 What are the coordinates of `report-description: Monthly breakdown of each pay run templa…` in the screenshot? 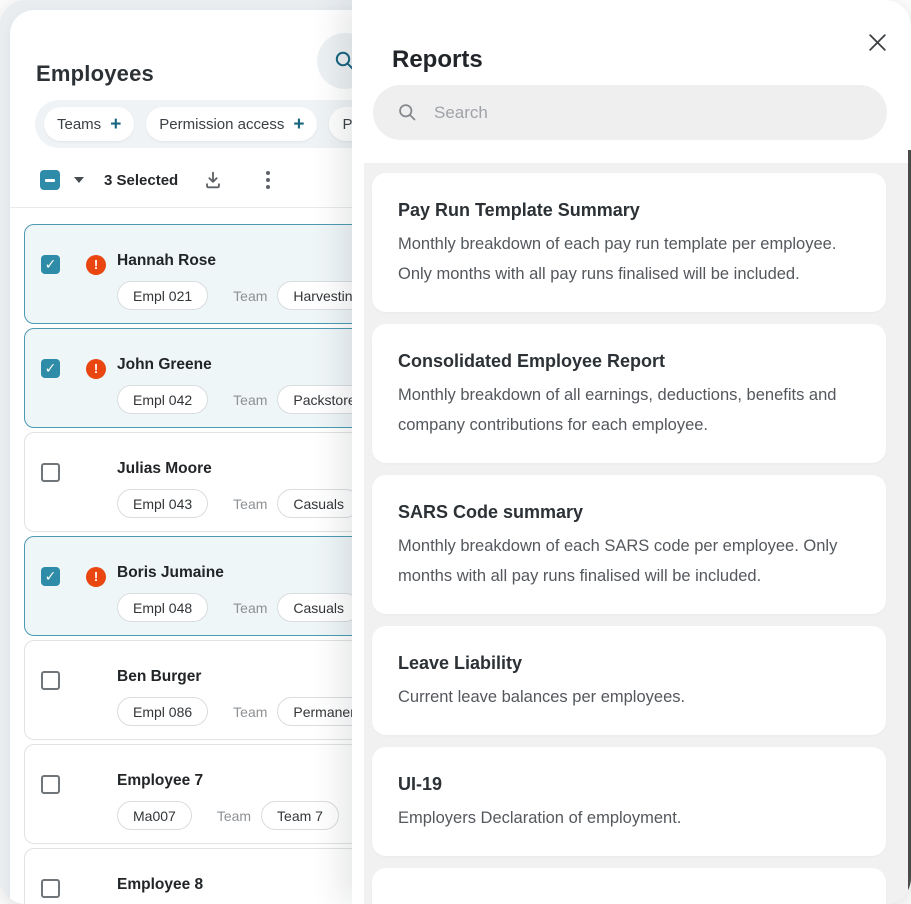 It's located at (617, 259).